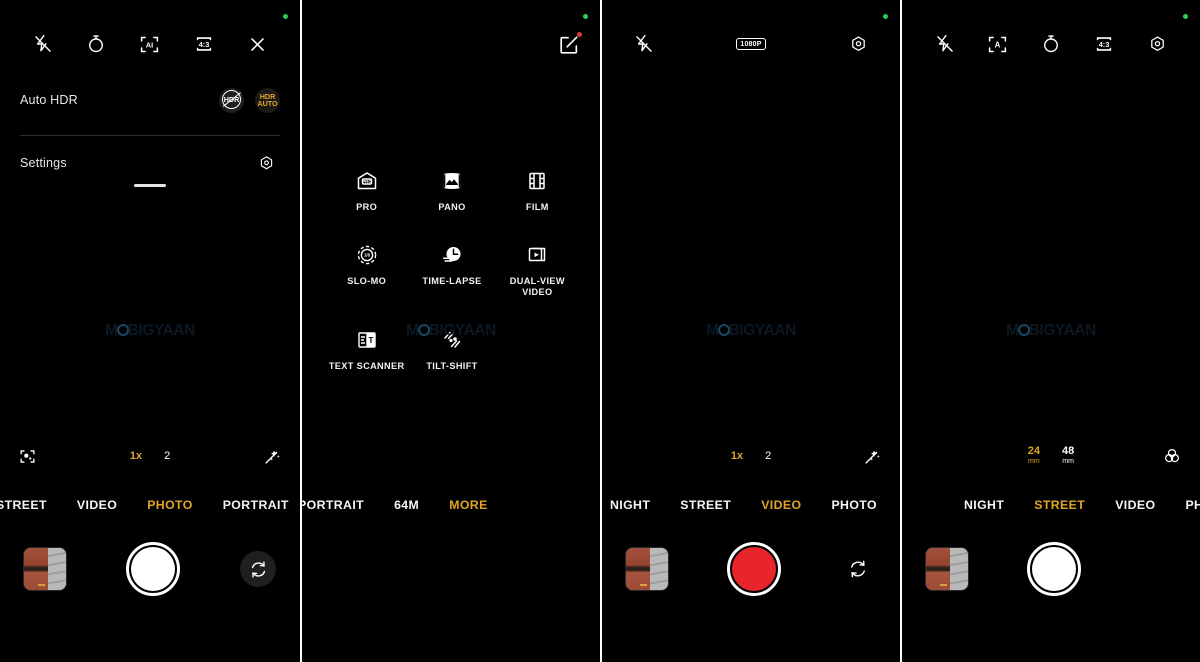  I want to click on svg-text: PRO, so click(367, 181).